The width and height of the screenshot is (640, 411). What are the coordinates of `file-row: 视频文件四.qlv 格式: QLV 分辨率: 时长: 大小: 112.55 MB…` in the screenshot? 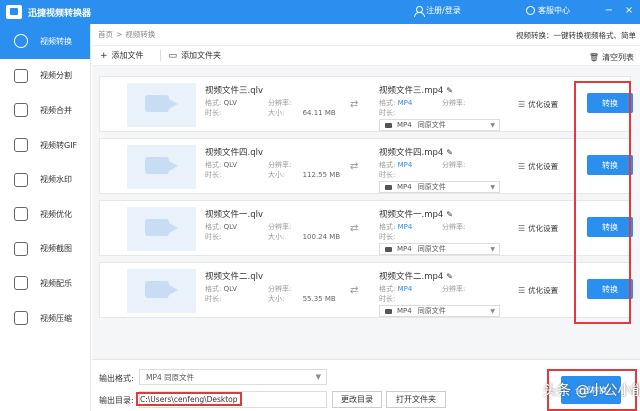 It's located at (366, 166).